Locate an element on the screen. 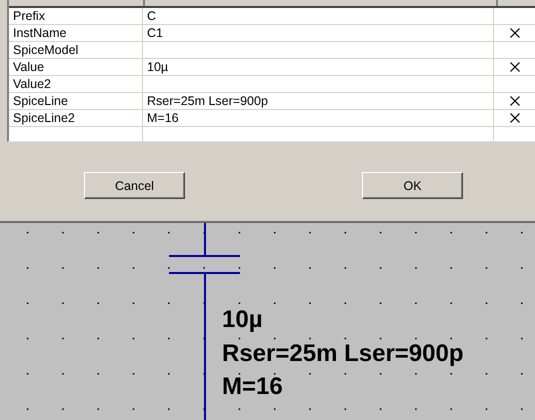 The width and height of the screenshot is (535, 420). attribute-value-cell: C1 is located at coordinates (318, 33).